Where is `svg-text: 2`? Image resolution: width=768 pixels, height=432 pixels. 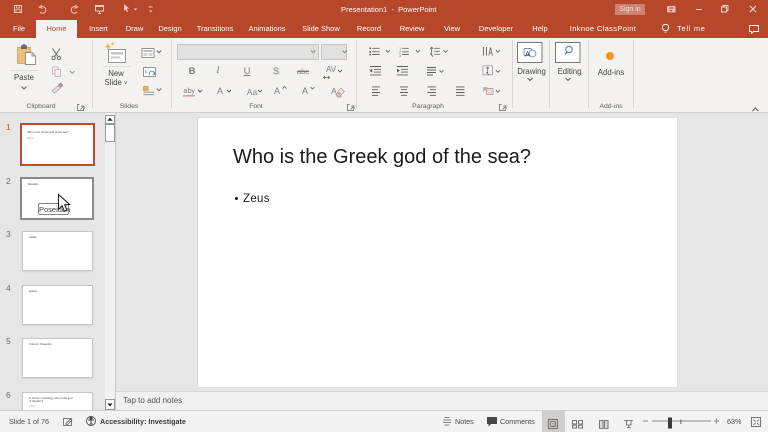
svg-text: 2 is located at coordinates (553, 426).